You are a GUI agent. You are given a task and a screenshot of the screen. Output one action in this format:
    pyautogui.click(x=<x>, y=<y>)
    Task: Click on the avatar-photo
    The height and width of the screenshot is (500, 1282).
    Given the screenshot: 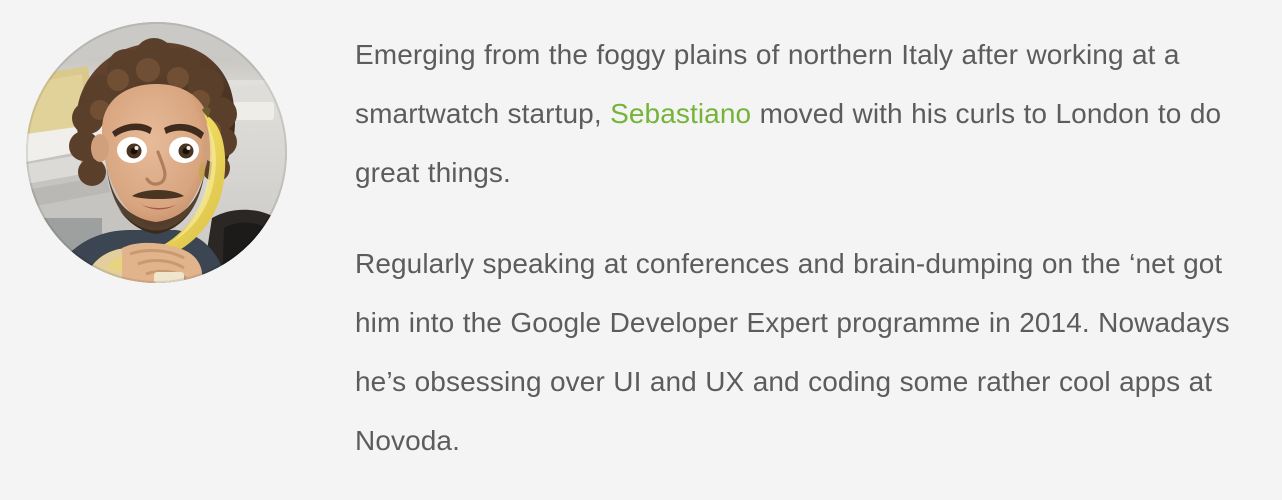 What is the action you would take?
    pyautogui.click(x=156, y=152)
    